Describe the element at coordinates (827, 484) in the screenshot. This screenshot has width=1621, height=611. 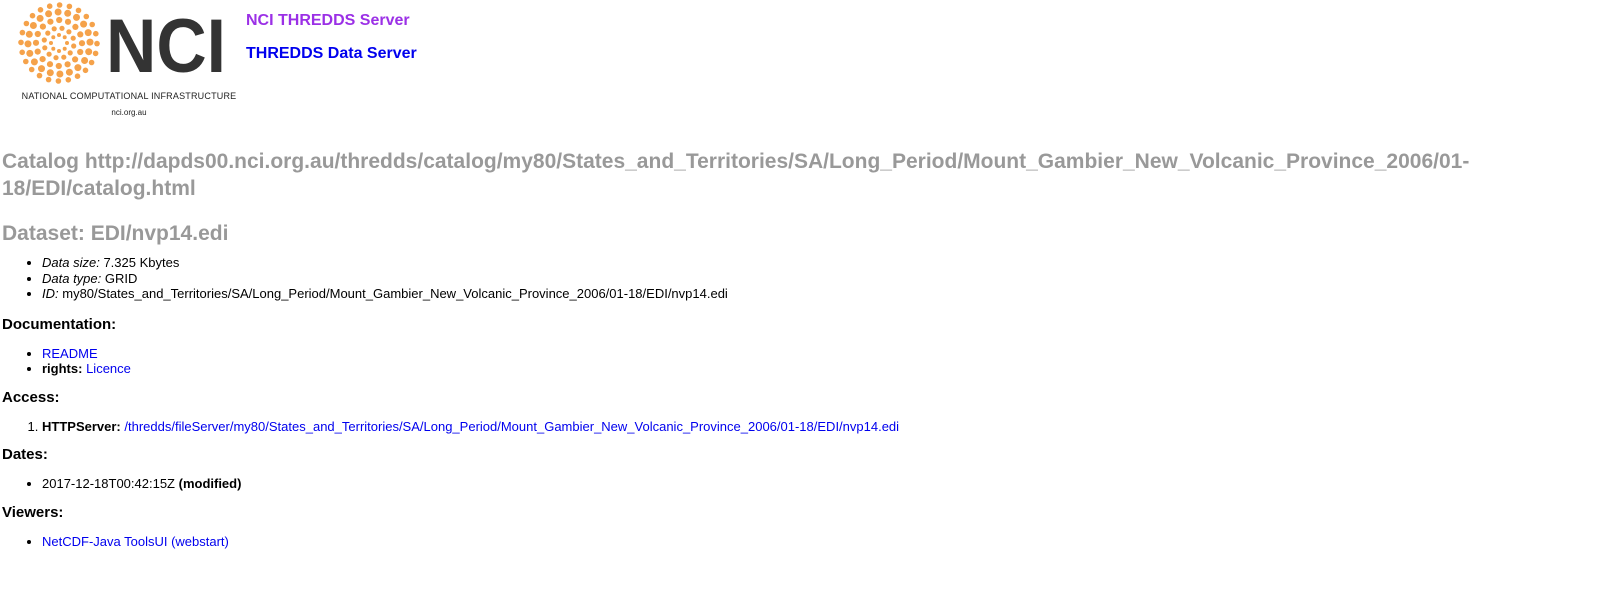
I see `list-item-date: 2017-12-18T00:42:15Z (modified)` at that location.